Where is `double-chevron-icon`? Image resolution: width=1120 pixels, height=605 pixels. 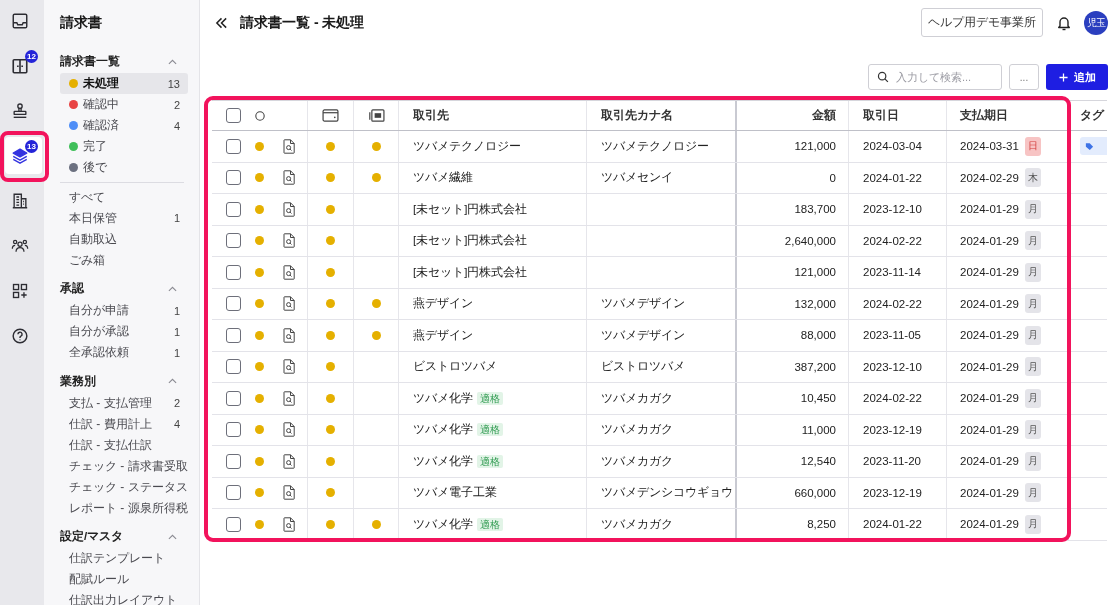 double-chevron-icon is located at coordinates (221, 22).